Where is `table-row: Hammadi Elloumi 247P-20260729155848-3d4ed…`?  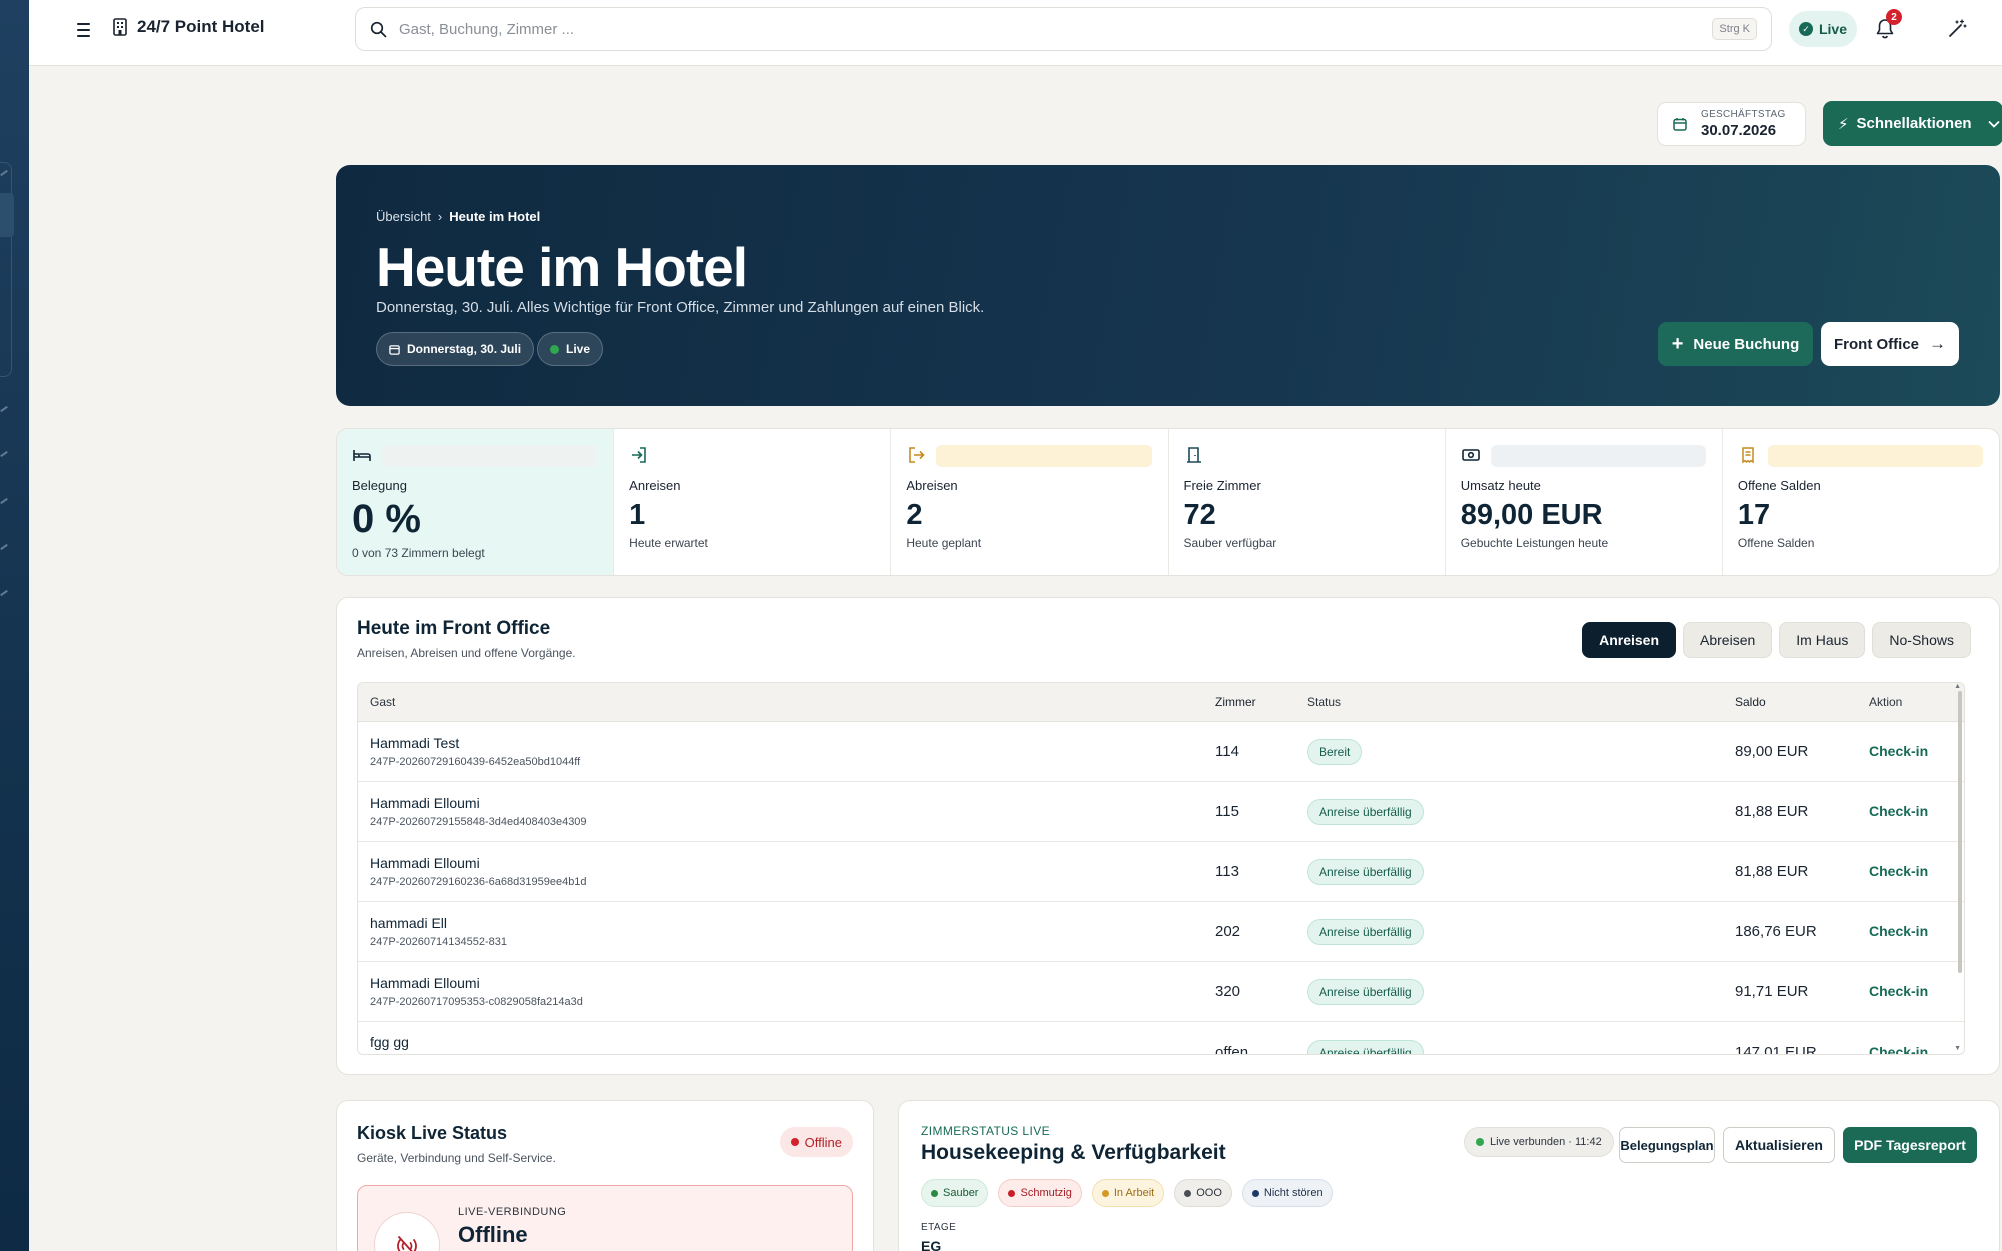
table-row: Hammadi Elloumi 247P-20260729155848-3d4ed… is located at coordinates (1161, 812).